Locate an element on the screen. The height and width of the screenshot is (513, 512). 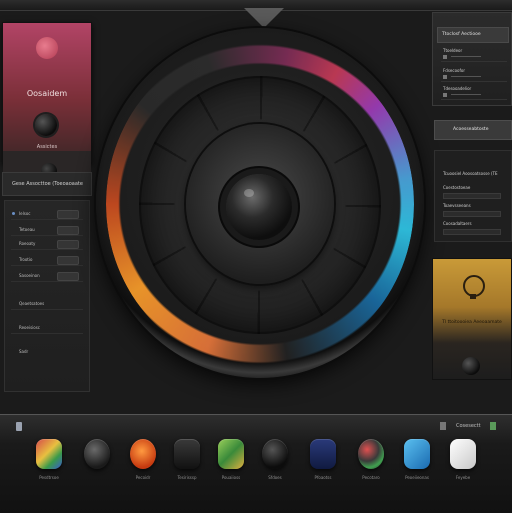
dock-app: Sfdoes is located at coordinates (275, 464).